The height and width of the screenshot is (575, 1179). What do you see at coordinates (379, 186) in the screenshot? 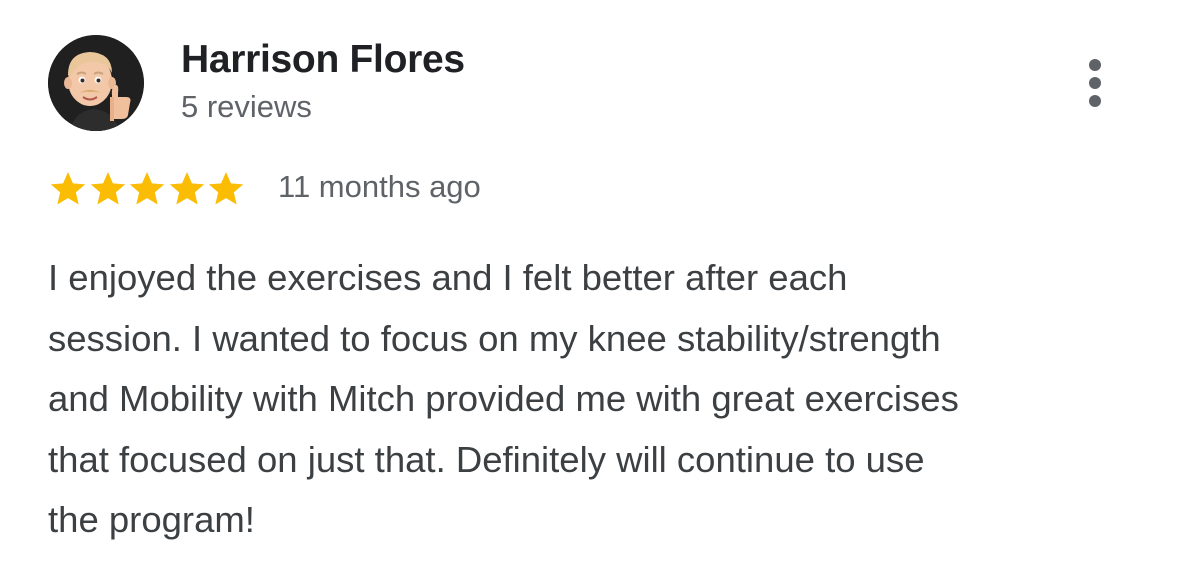
I see `review-time: 11 months ago` at bounding box center [379, 186].